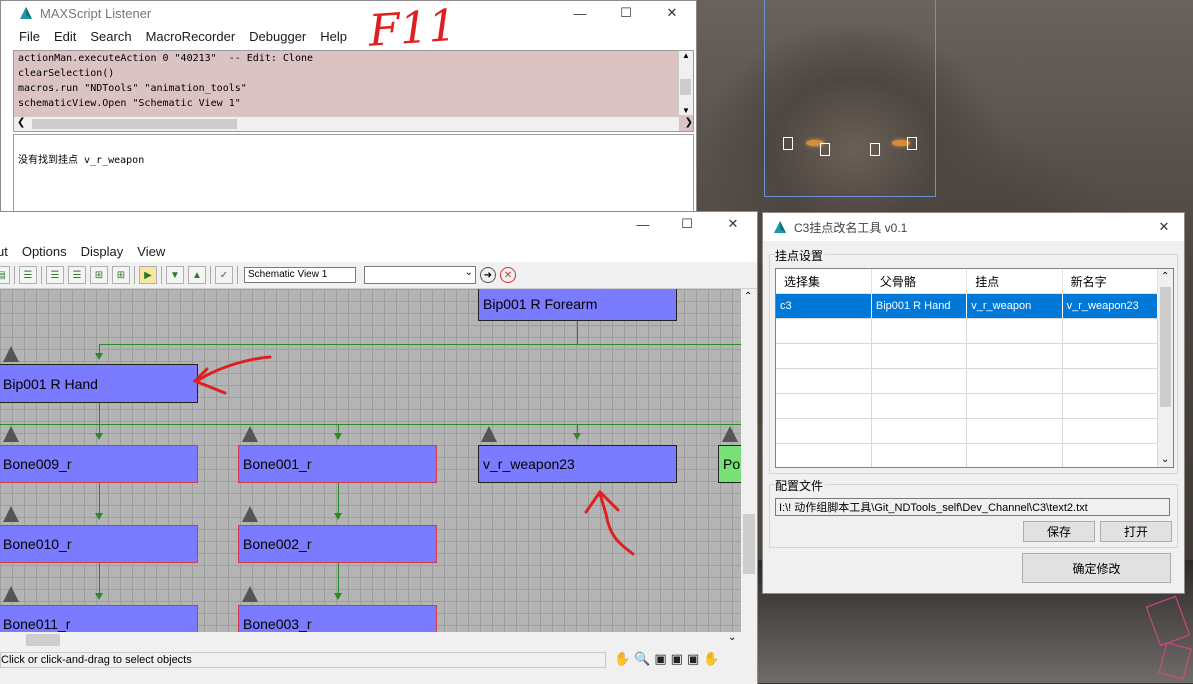 This screenshot has height=684, width=1193. I want to click on search-dropdown: ⌄, so click(420, 275).